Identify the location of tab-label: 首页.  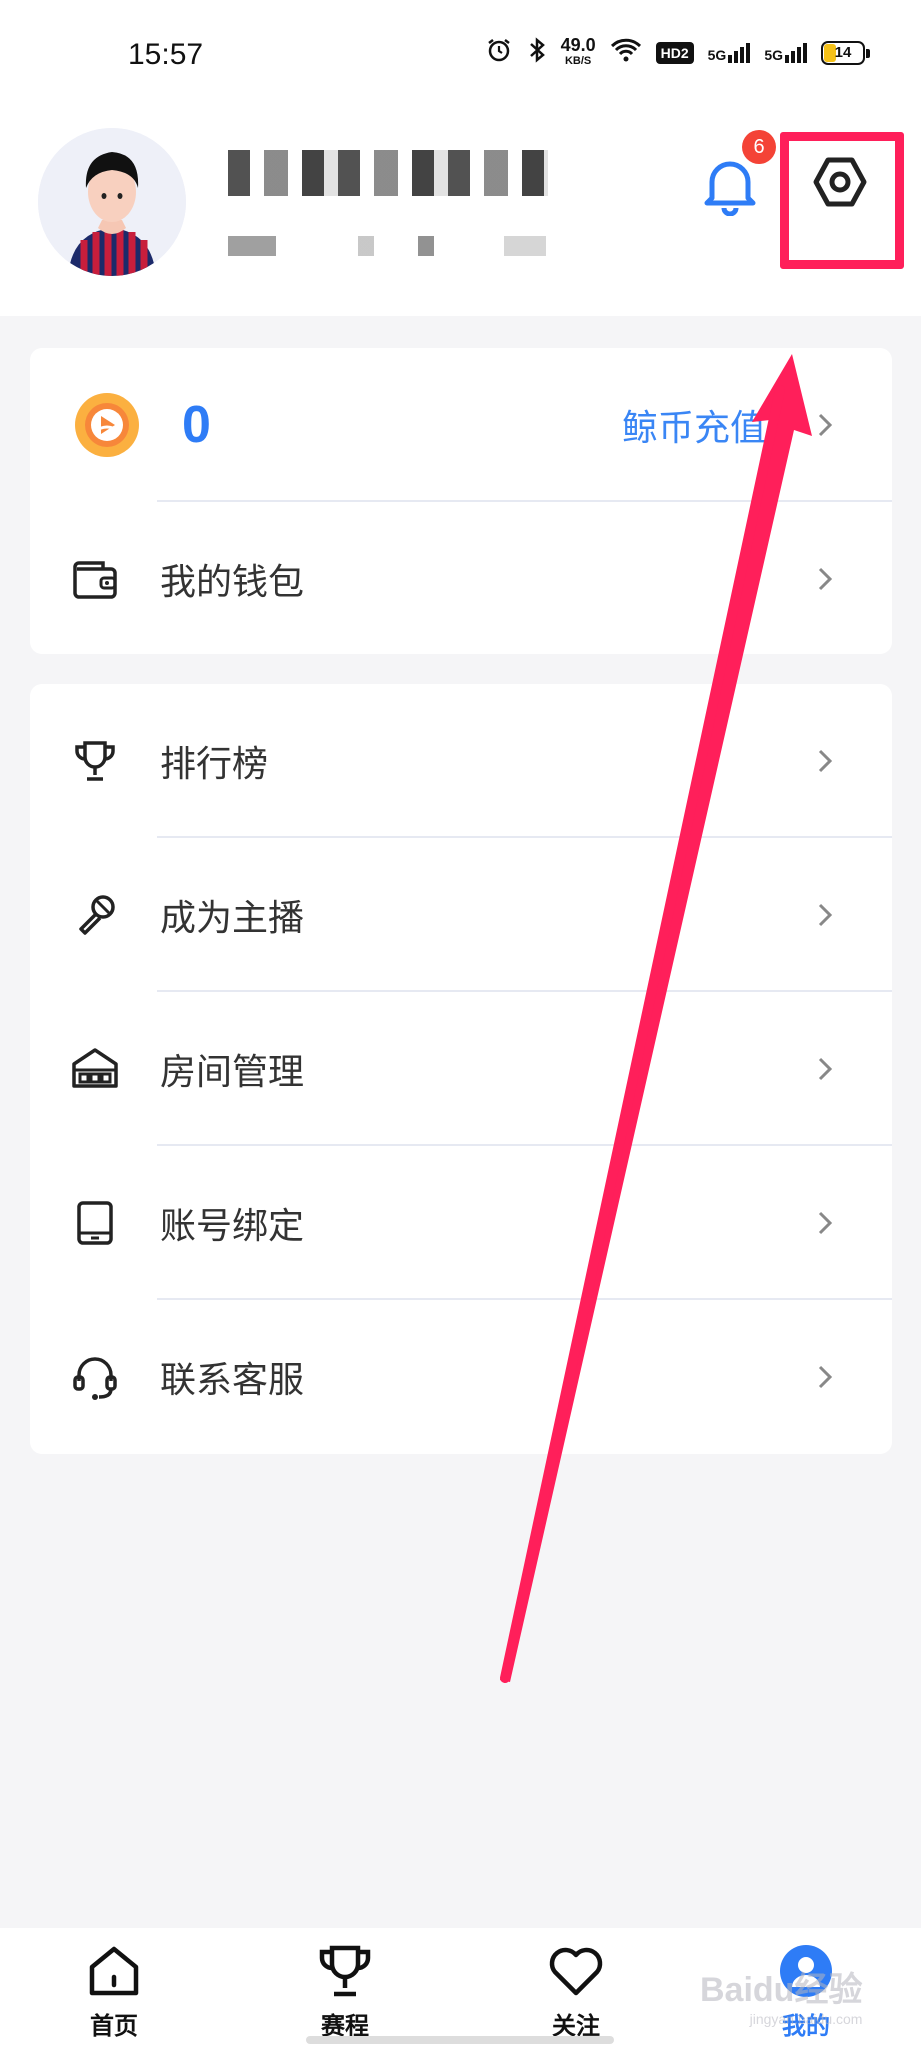
(114, 2026).